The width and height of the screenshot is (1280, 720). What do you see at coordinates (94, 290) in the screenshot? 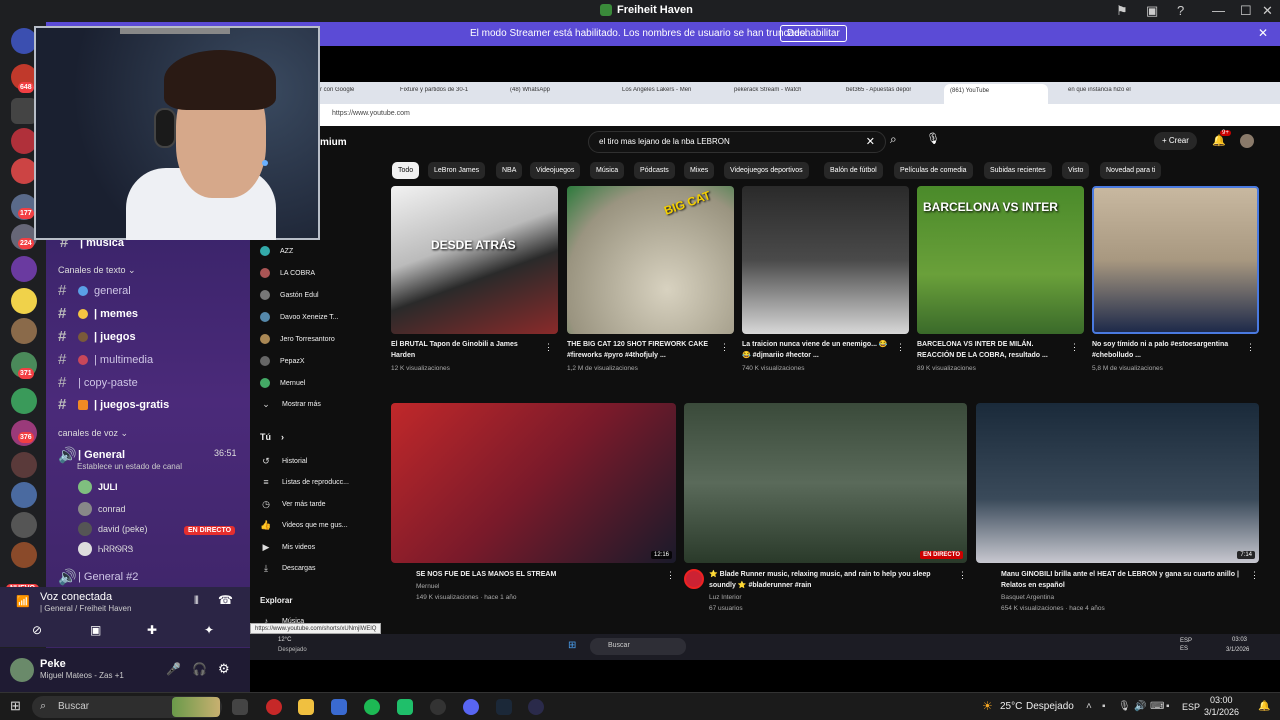
I see `channel-general: # general` at bounding box center [94, 290].